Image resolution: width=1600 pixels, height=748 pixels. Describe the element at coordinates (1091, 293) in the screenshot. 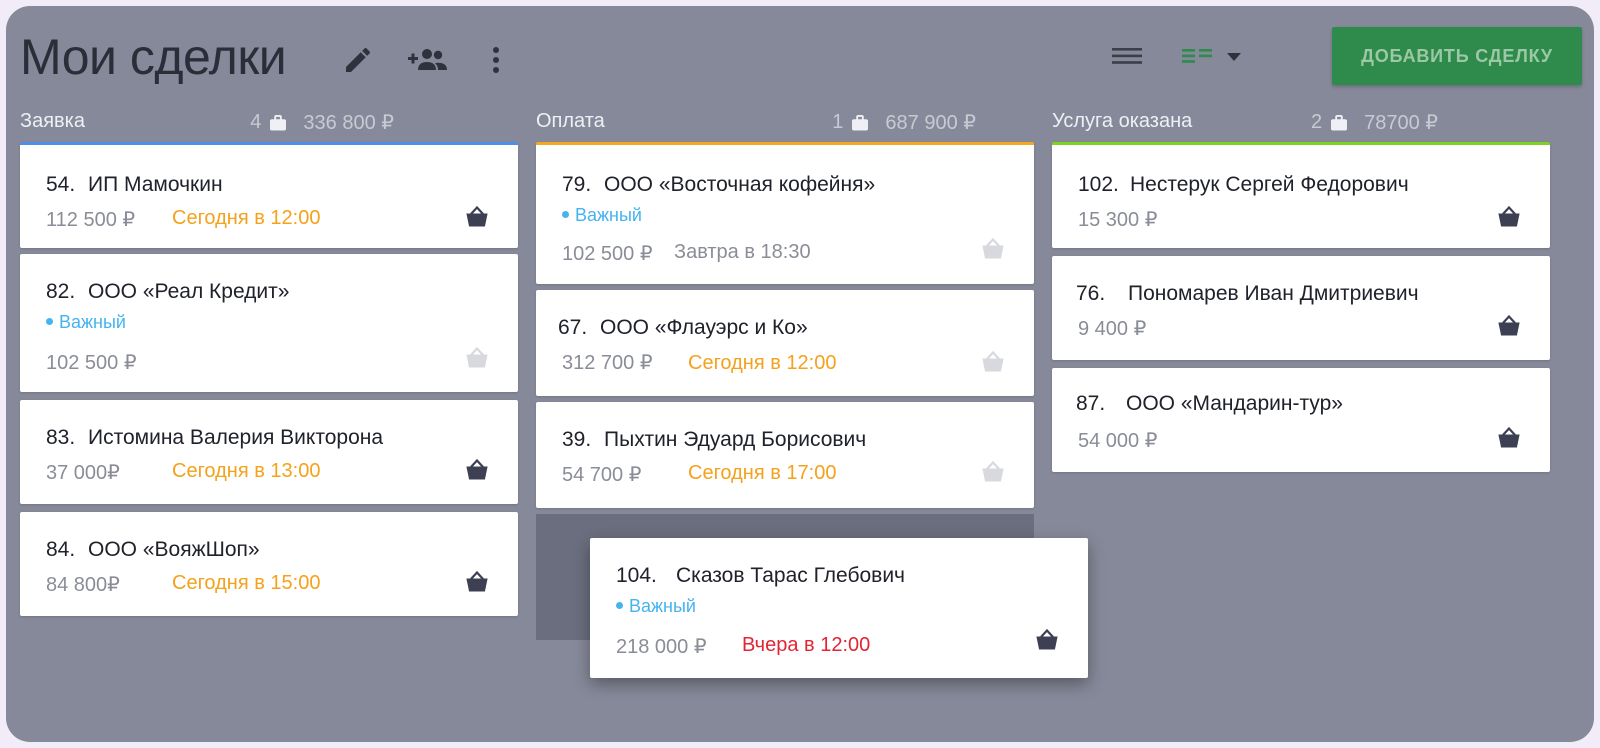

I see `deal-number: 76.` at that location.